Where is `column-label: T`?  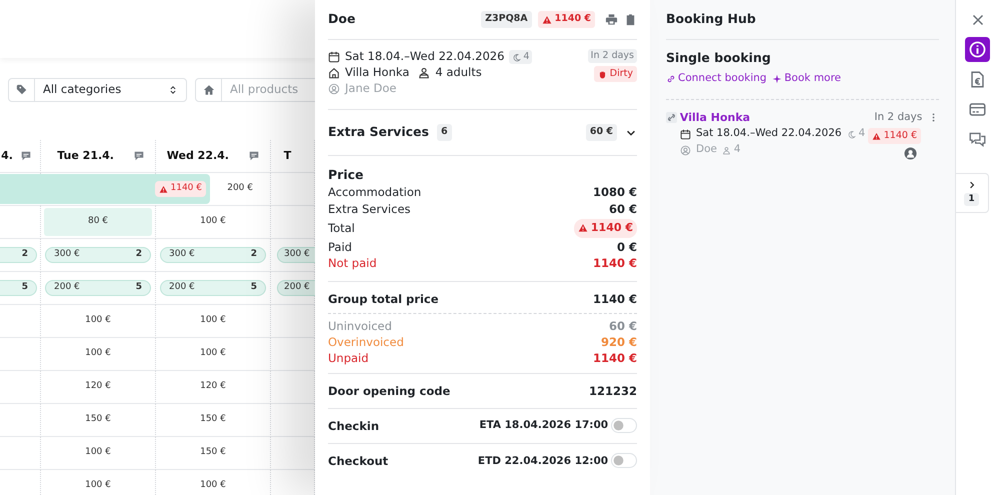
column-label: T is located at coordinates (288, 156).